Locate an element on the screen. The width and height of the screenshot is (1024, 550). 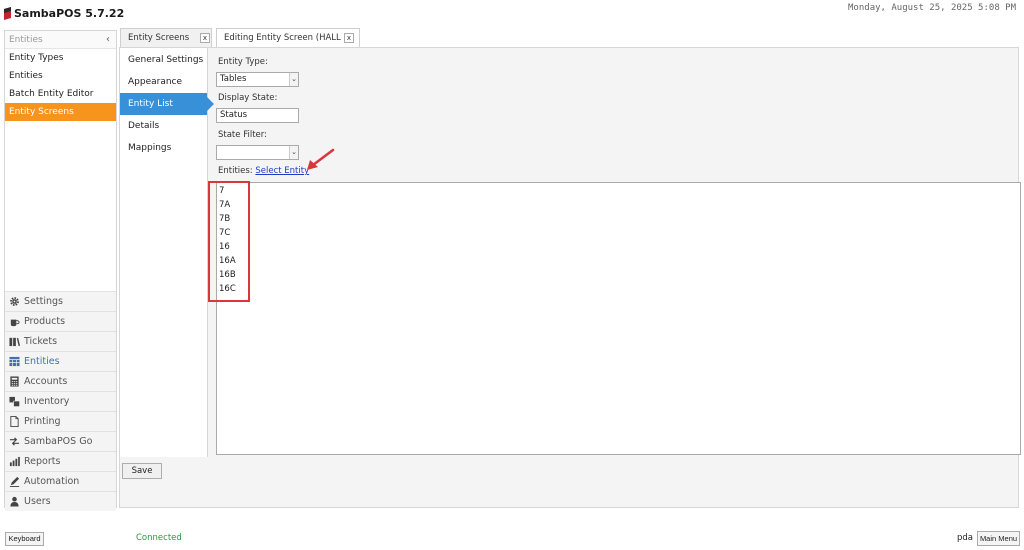
state-filter-label: State Filter: is located at coordinates (242, 135).